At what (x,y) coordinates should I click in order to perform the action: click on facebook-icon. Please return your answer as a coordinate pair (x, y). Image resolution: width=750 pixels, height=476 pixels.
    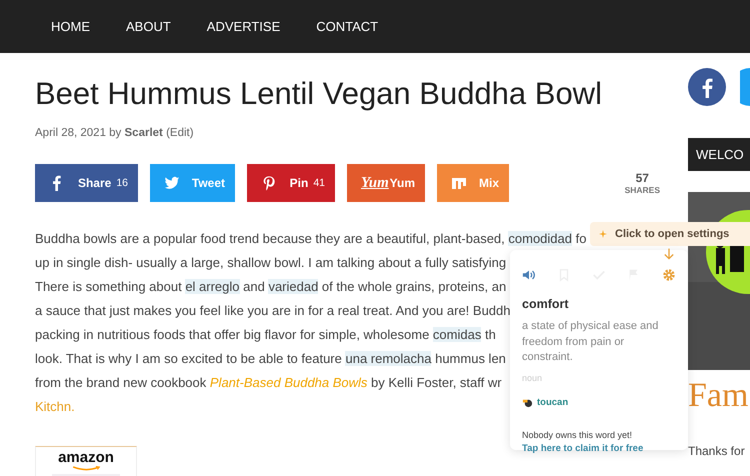
    Looking at the image, I should click on (707, 87).